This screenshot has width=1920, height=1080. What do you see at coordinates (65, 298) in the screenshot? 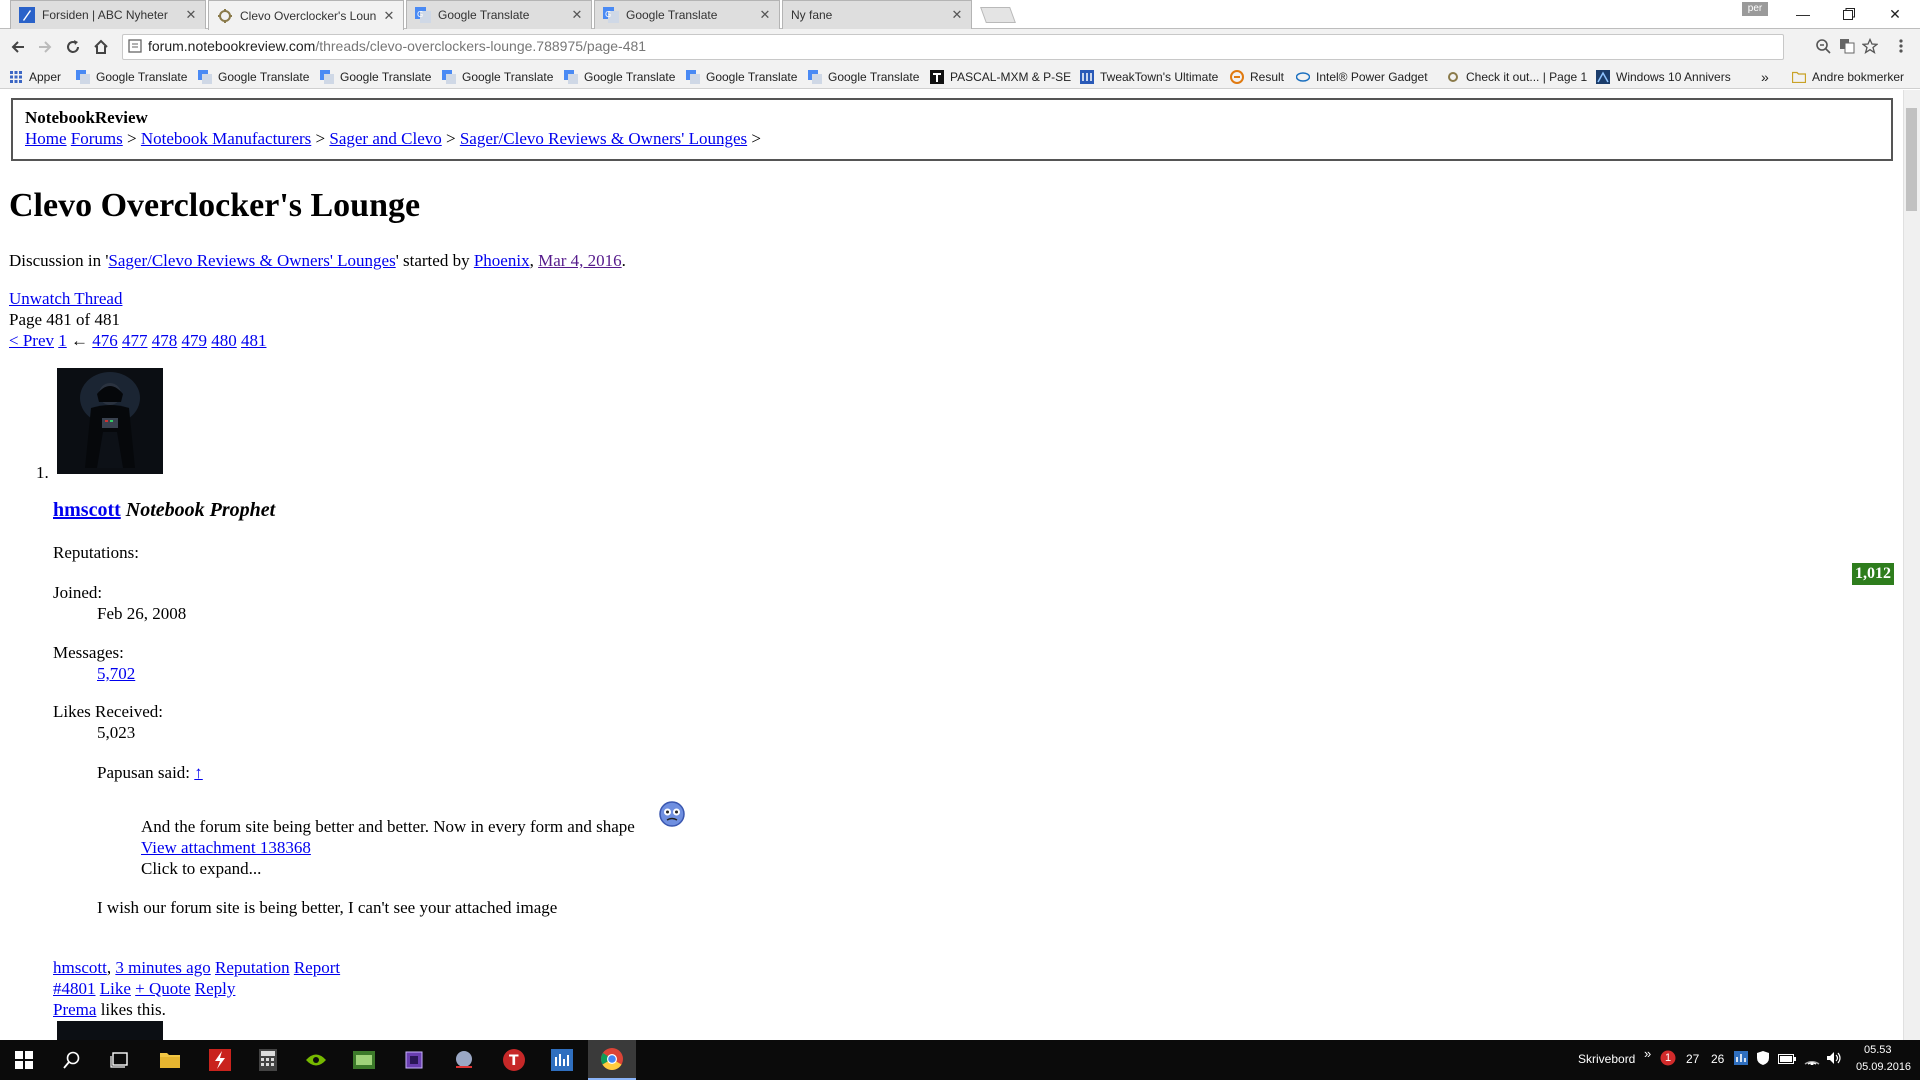
I see `unwatch-thread-link: Unwatch Thread` at bounding box center [65, 298].